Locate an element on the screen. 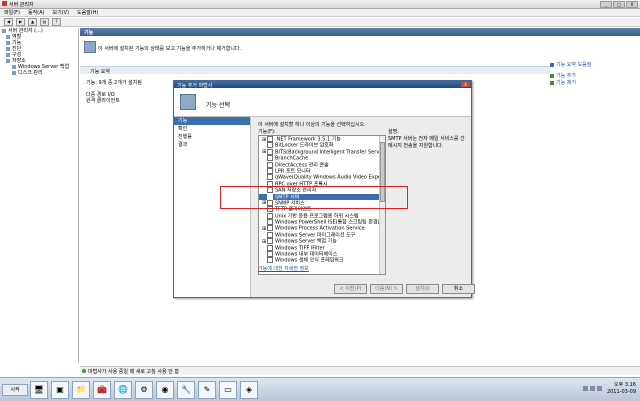 Image resolution: width=640 pixels, height=401 pixels. wizard-step-progress: 진행률 is located at coordinates (185, 137).